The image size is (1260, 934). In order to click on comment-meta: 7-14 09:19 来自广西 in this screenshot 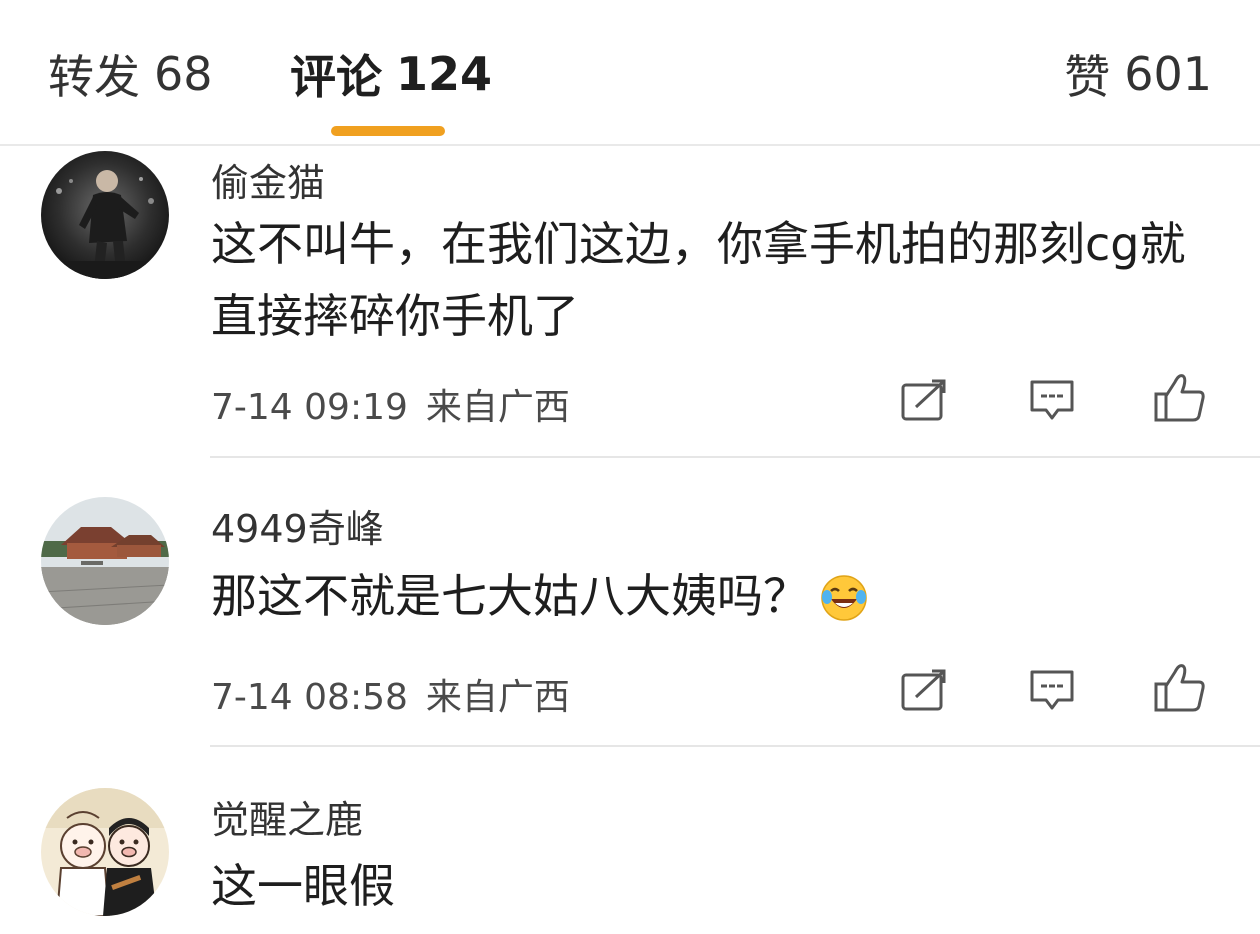, I will do `click(390, 404)`.